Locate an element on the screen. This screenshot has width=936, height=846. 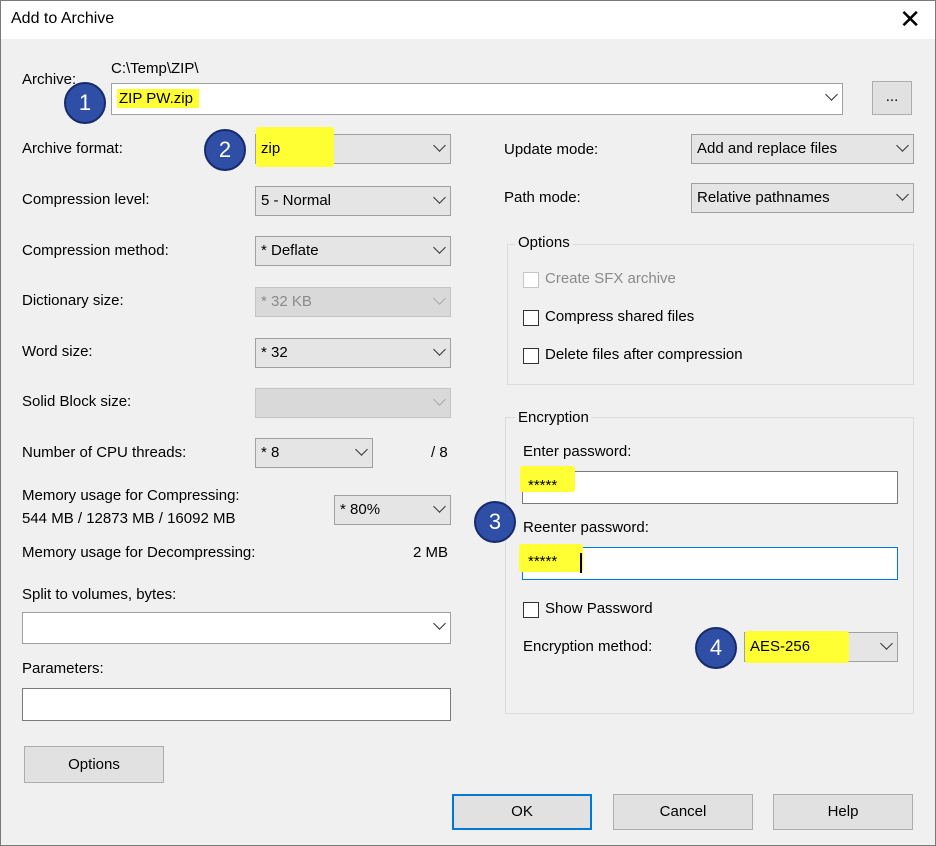
solid-block-label: Solid Block size: is located at coordinates (77, 401).